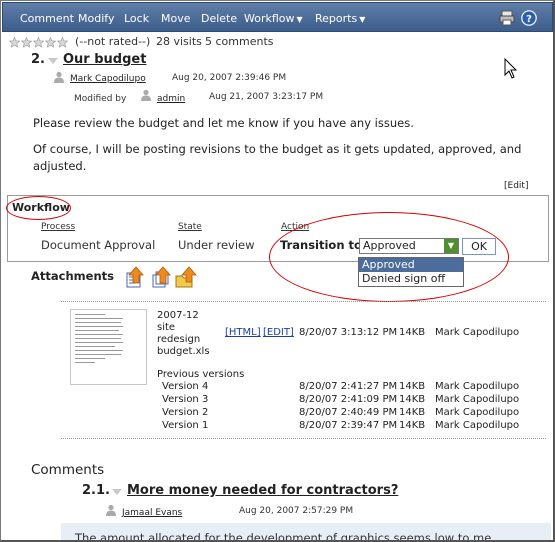 The height and width of the screenshot is (542, 555). I want to click on process-label: Process, so click(58, 227).